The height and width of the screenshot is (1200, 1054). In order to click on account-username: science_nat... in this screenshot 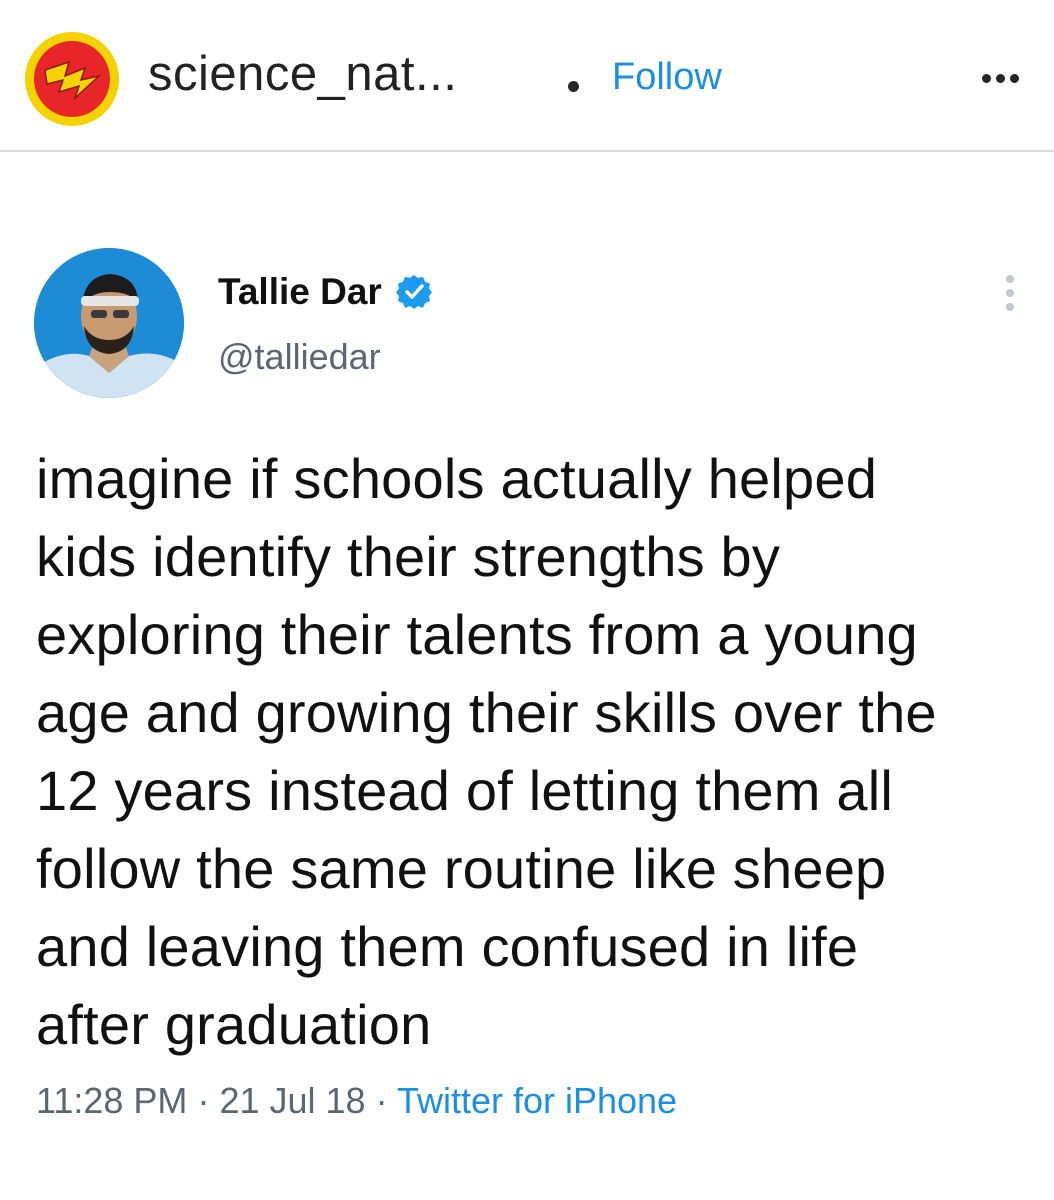, I will do `click(302, 74)`.